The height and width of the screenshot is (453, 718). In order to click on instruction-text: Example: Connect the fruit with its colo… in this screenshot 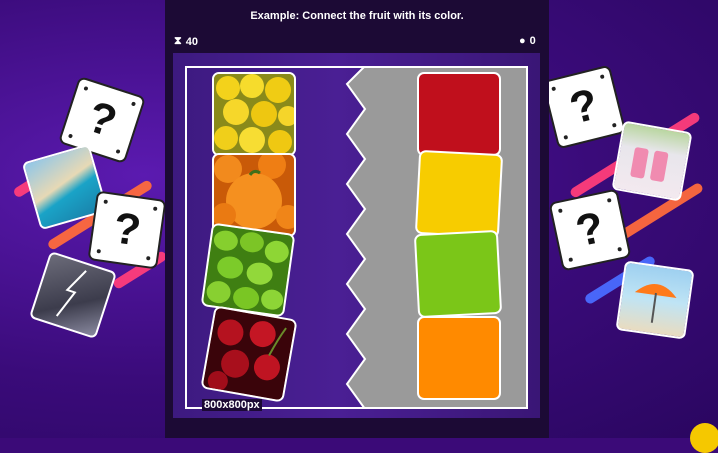, I will do `click(357, 16)`.